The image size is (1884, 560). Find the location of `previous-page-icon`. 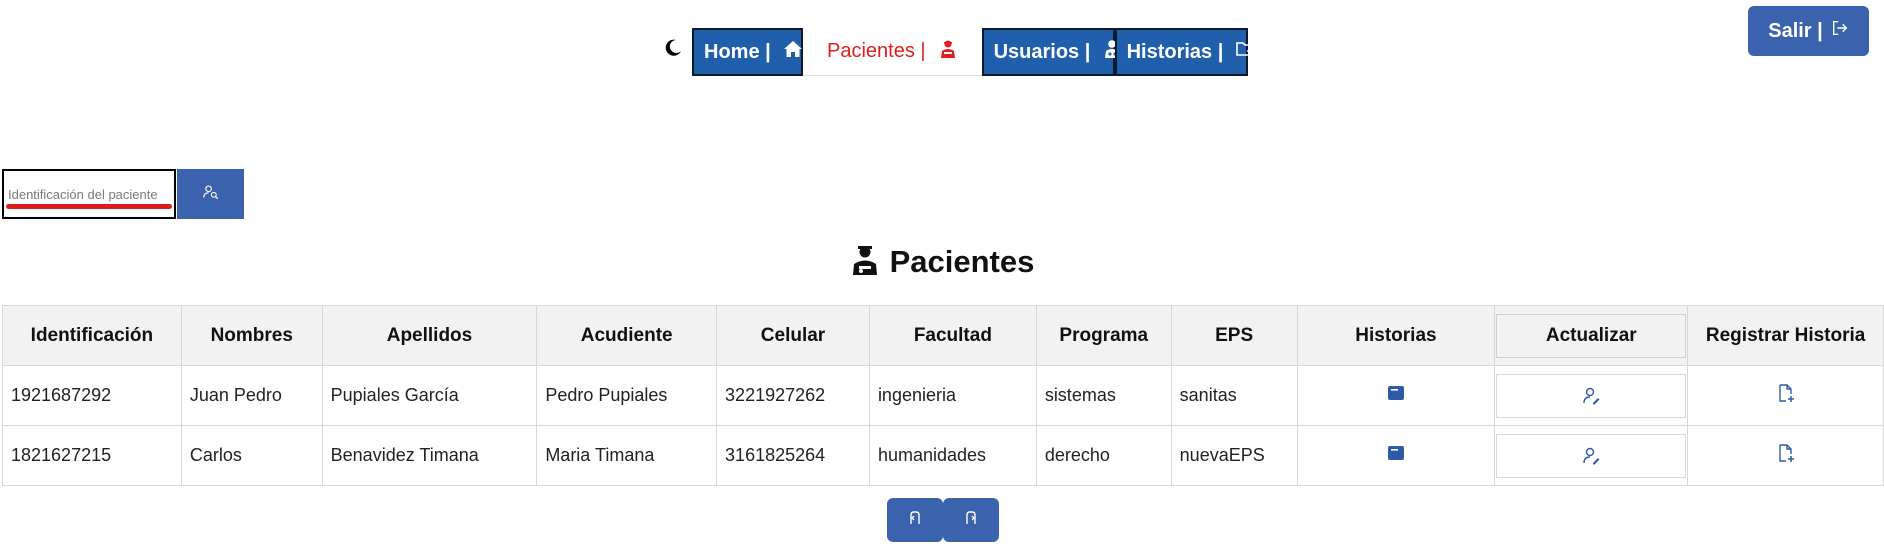

previous-page-icon is located at coordinates (915, 520).